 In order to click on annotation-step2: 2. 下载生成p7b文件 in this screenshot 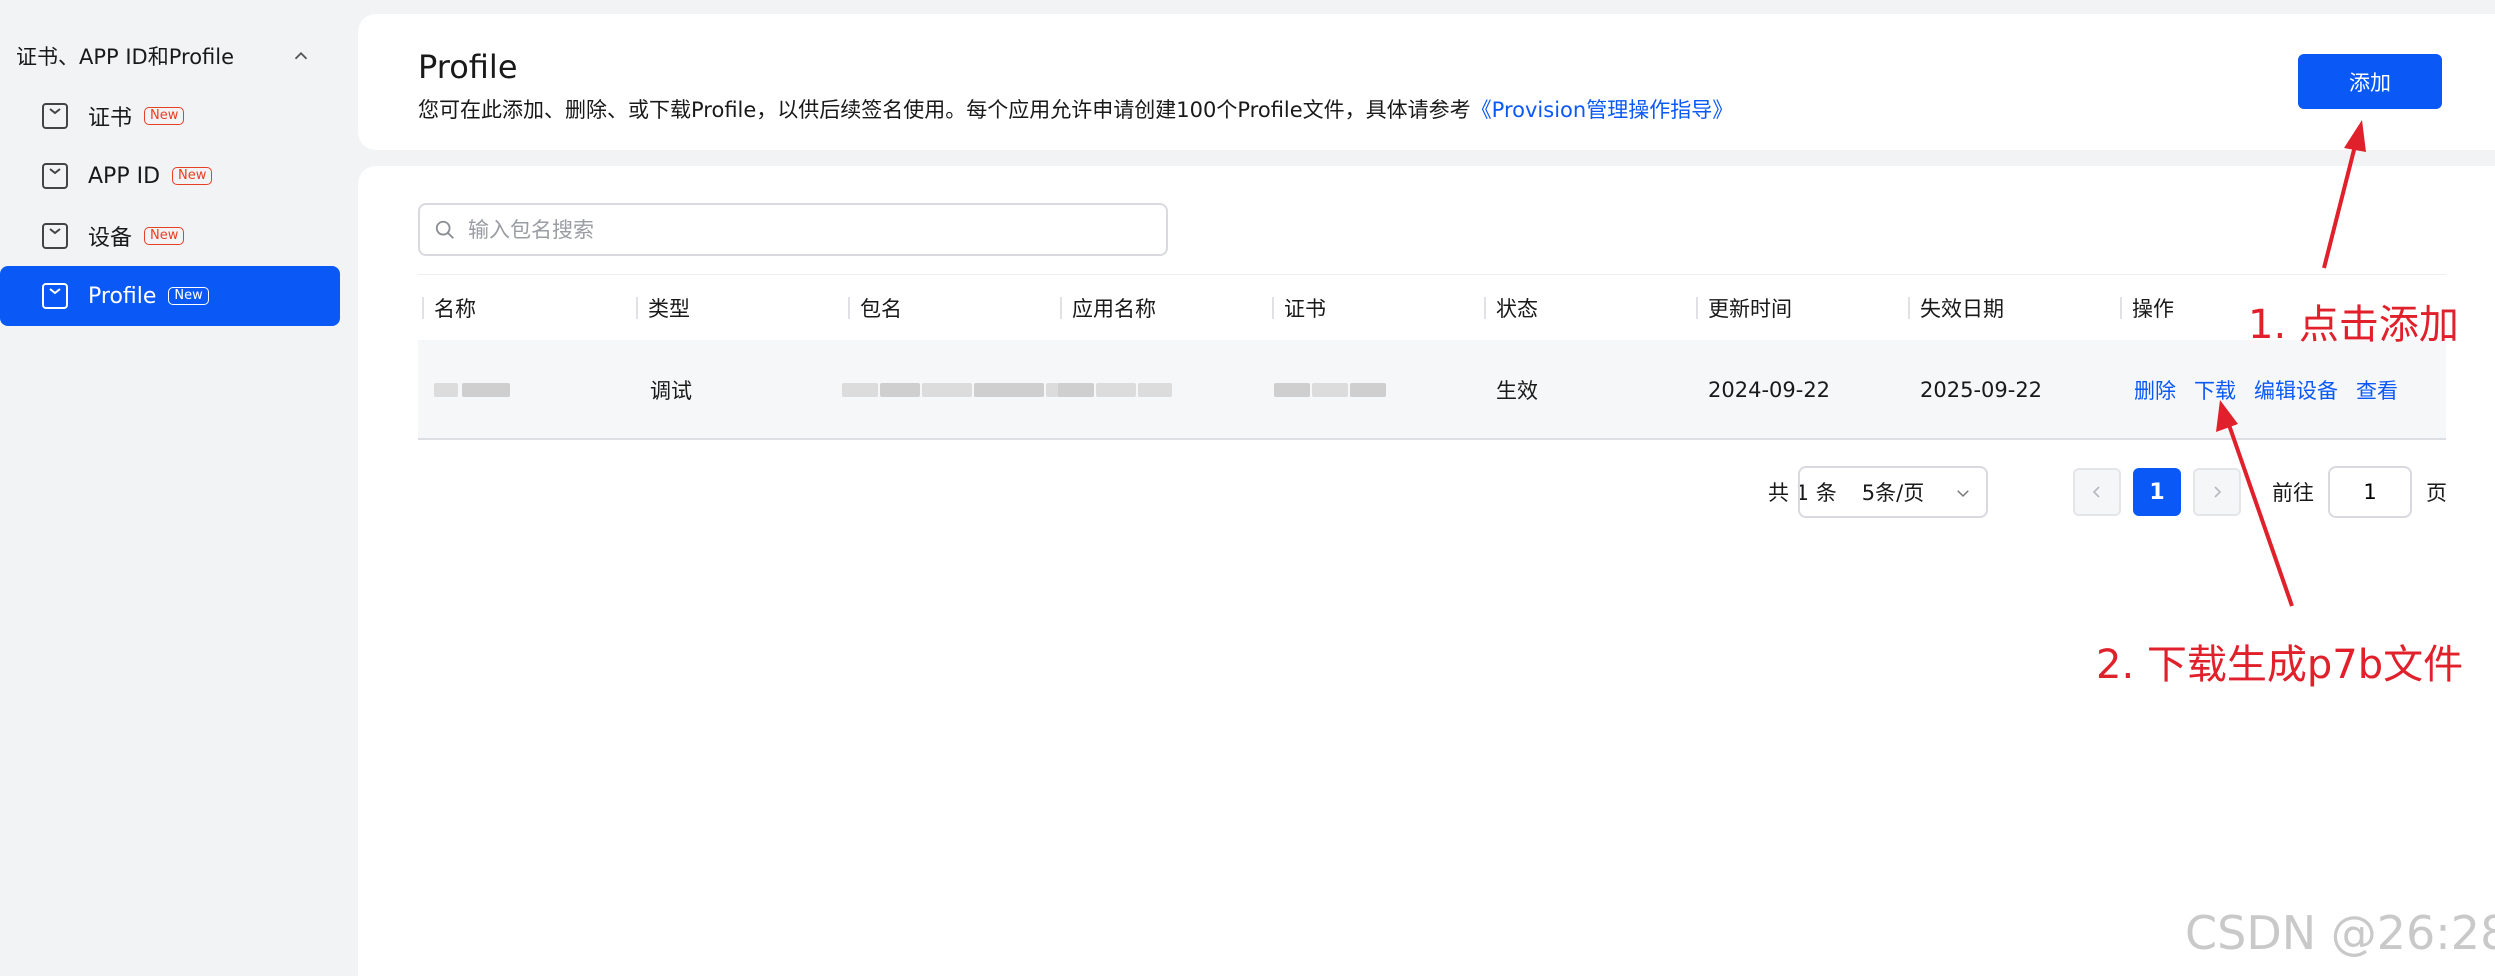, I will do `click(2280, 665)`.